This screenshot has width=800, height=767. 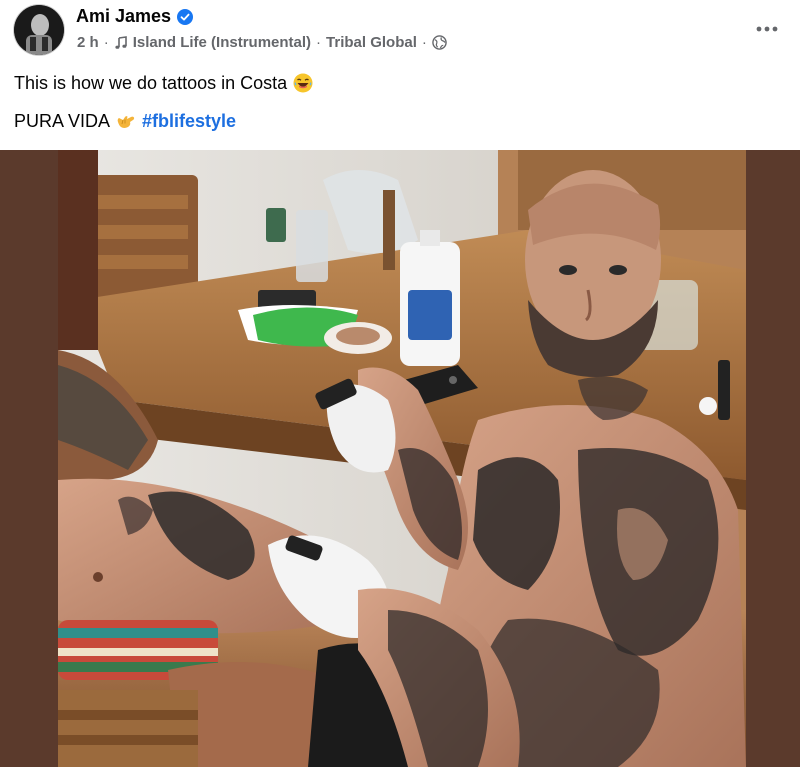 I want to click on post-line-1: This is how we do tattoos in Costa, so click(x=163, y=83).